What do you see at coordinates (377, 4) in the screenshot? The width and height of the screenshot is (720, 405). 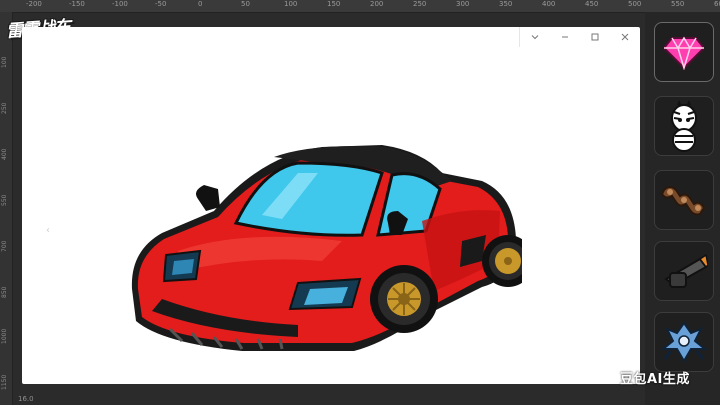 I see `ruler-tick-label: 200` at bounding box center [377, 4].